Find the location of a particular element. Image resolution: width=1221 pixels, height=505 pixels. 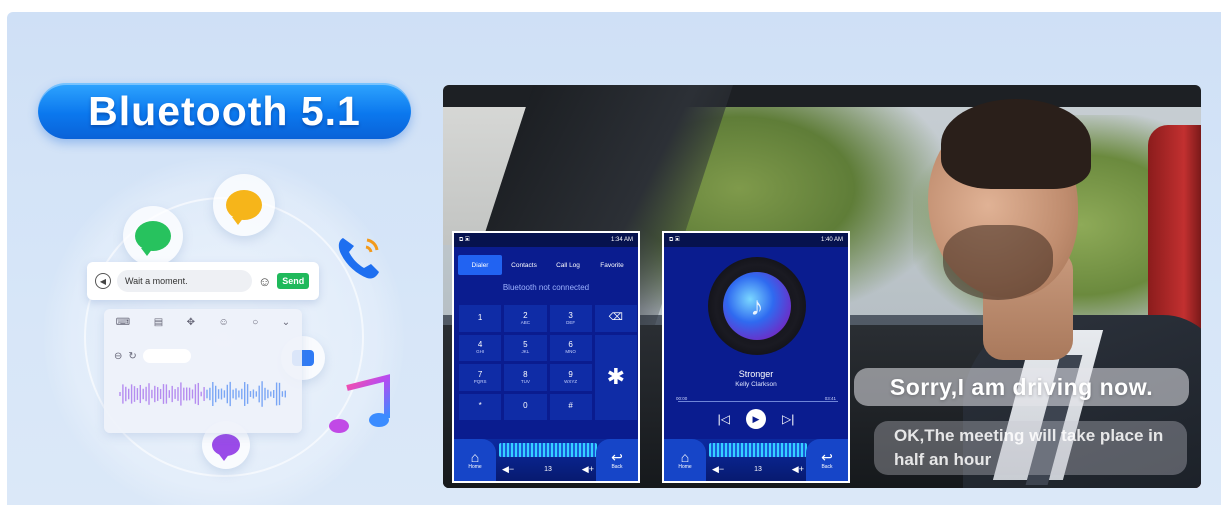

key-digit: 2 is located at coordinates (525, 315).